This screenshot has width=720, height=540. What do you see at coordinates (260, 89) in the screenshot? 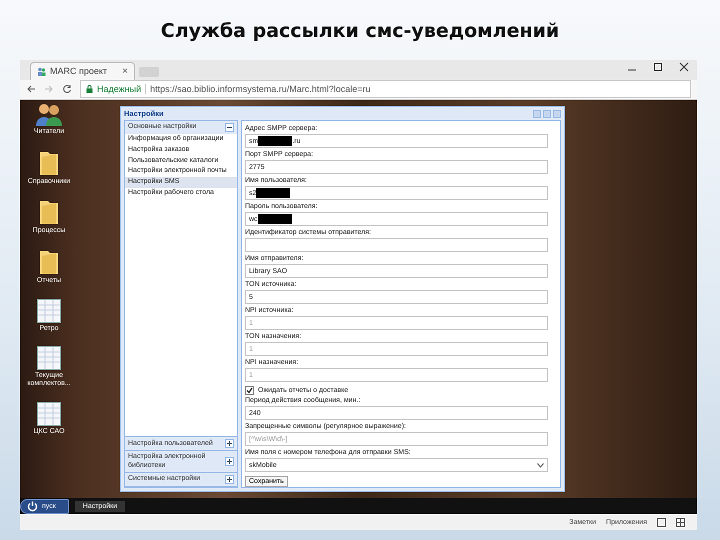
I see `url-text: https://sao.biblio.informsystema.ru/Marc.html?locale=ru` at bounding box center [260, 89].